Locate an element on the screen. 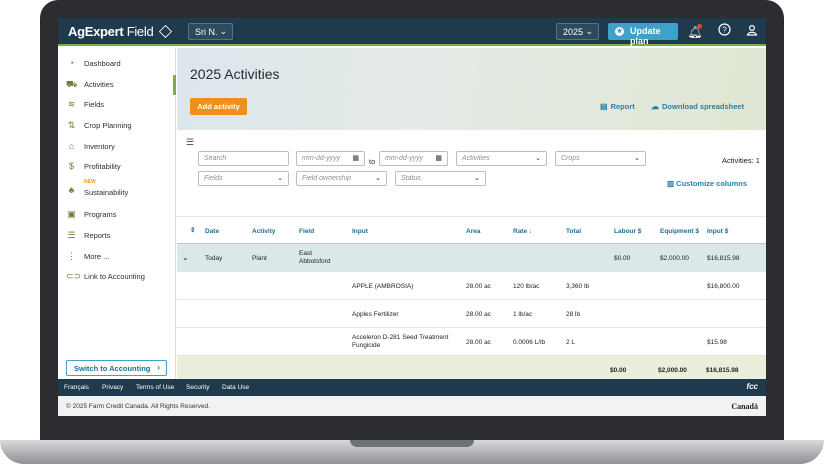 The image size is (824, 464). column-header-input: Input is located at coordinates (360, 231).